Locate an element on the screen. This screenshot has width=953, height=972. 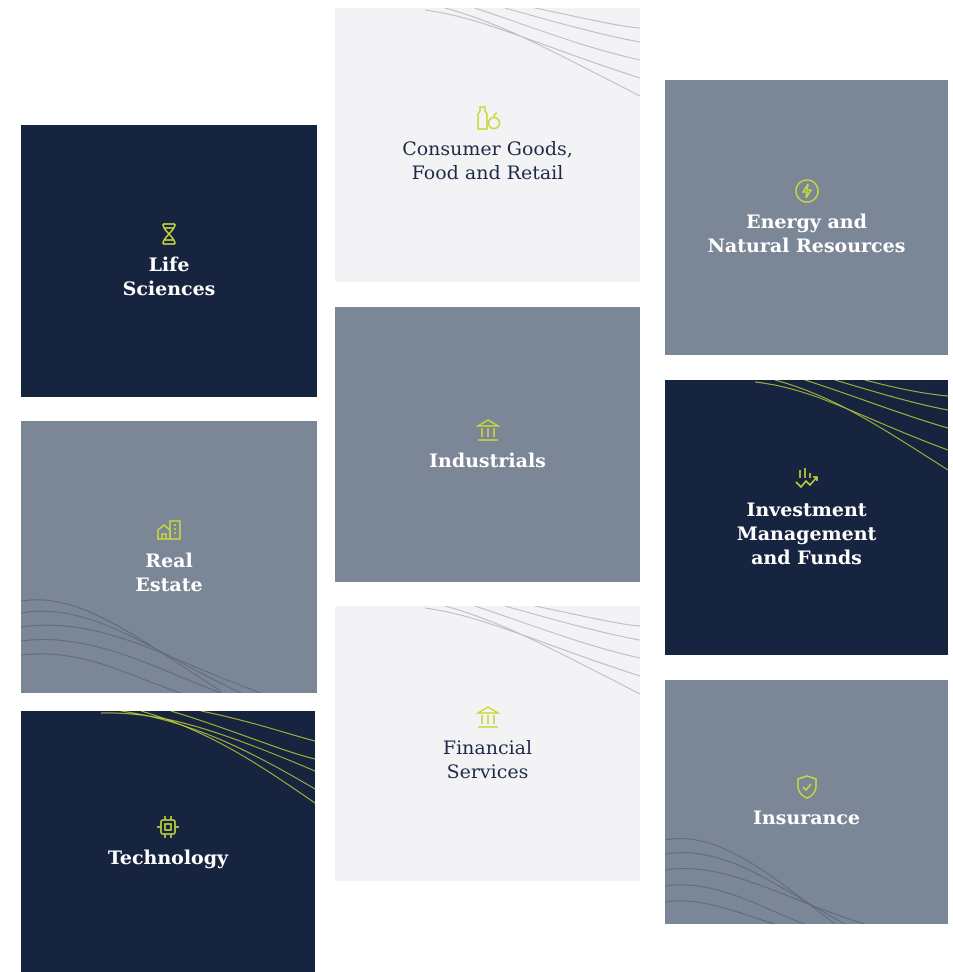
tile-investment: Investment Management and Funds is located at coordinates (806, 517).